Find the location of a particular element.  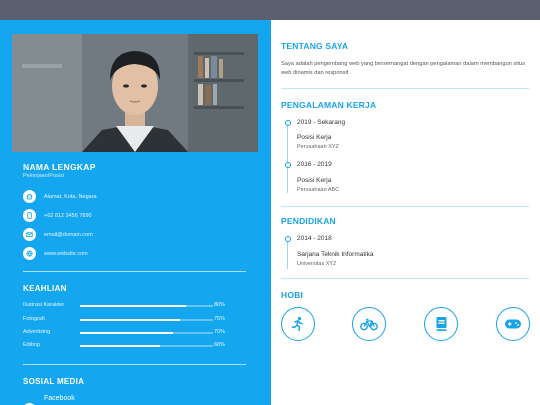

social-label: Facebook is located at coordinates (59, 398).